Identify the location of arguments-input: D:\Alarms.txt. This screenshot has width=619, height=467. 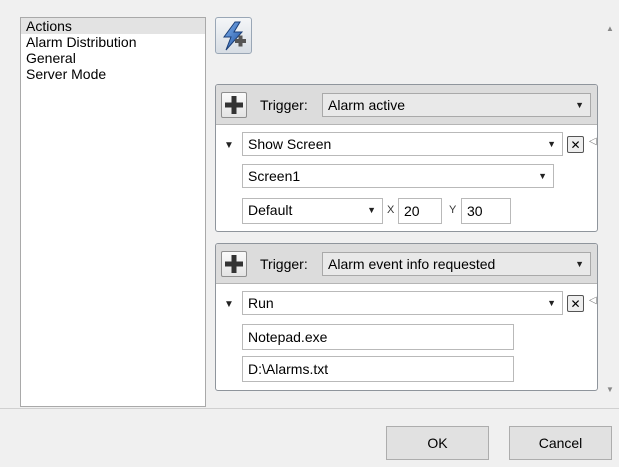
(378, 369).